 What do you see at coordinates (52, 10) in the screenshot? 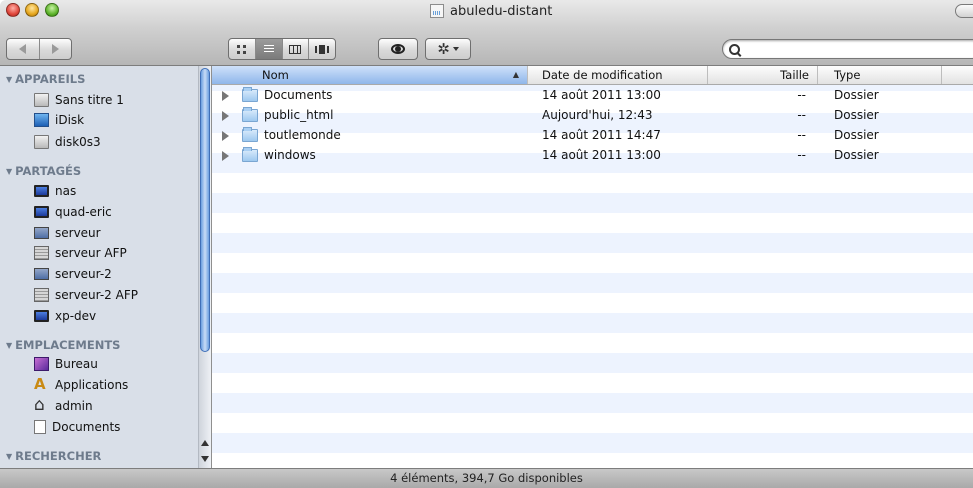
I see `zoom-window-button` at bounding box center [52, 10].